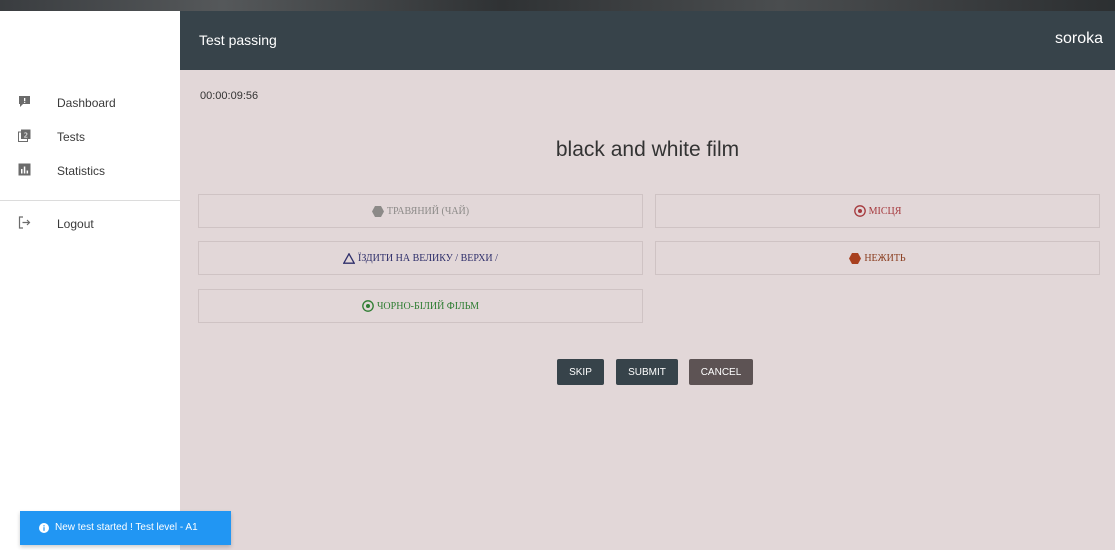  I want to click on answer-option-4: НЕЖИТЬ, so click(877, 258).